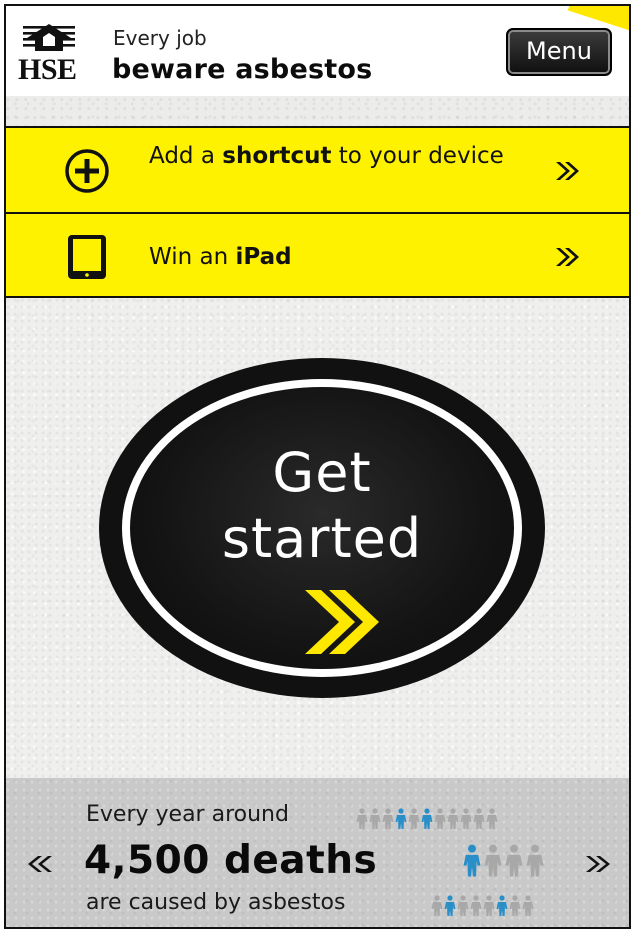 The height and width of the screenshot is (935, 637). I want to click on carousel-next-icon, so click(598, 864).